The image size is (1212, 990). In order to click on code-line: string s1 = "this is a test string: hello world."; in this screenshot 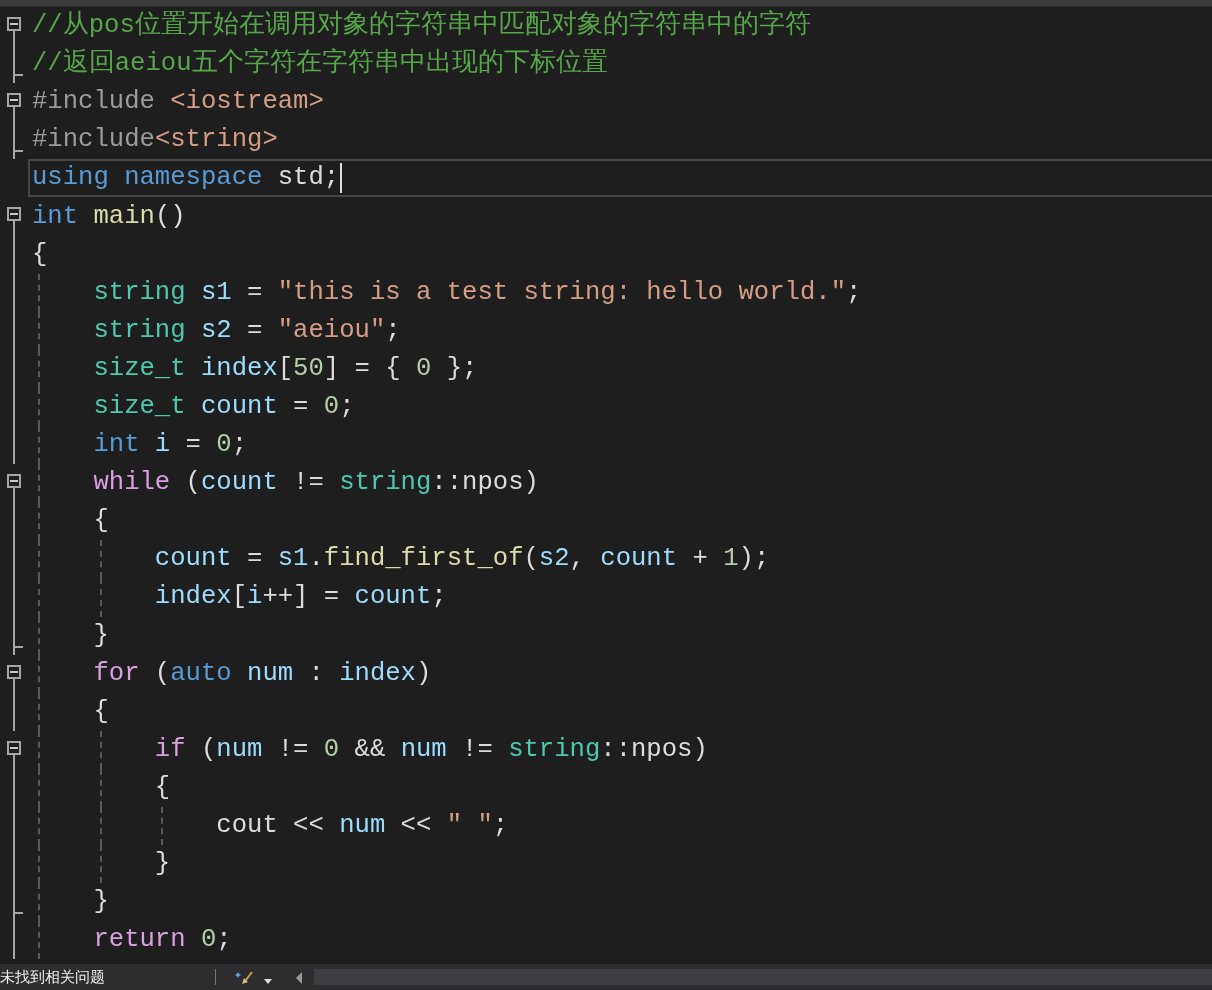, I will do `click(477, 292)`.